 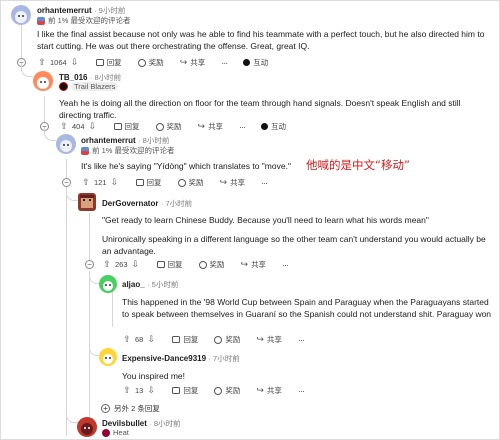 I want to click on username: Expensive-Dance9319, so click(x=164, y=358).